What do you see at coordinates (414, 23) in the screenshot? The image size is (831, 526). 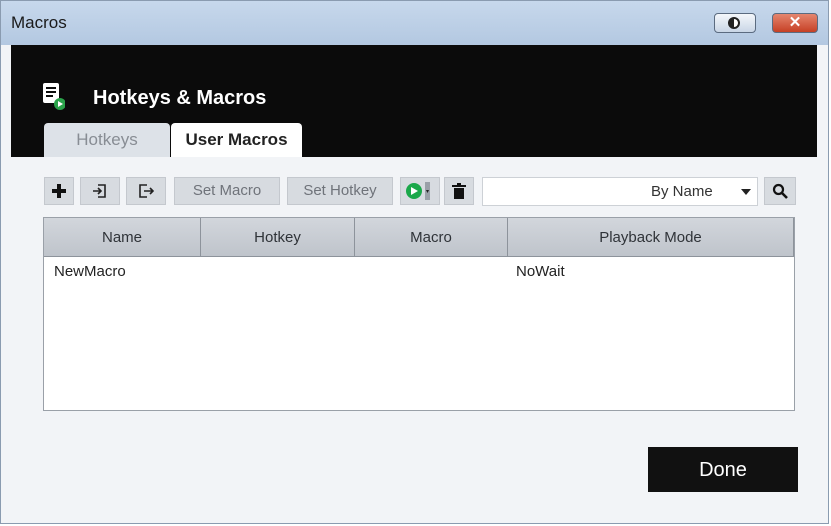 I see `title-bar: Macros ✕` at bounding box center [414, 23].